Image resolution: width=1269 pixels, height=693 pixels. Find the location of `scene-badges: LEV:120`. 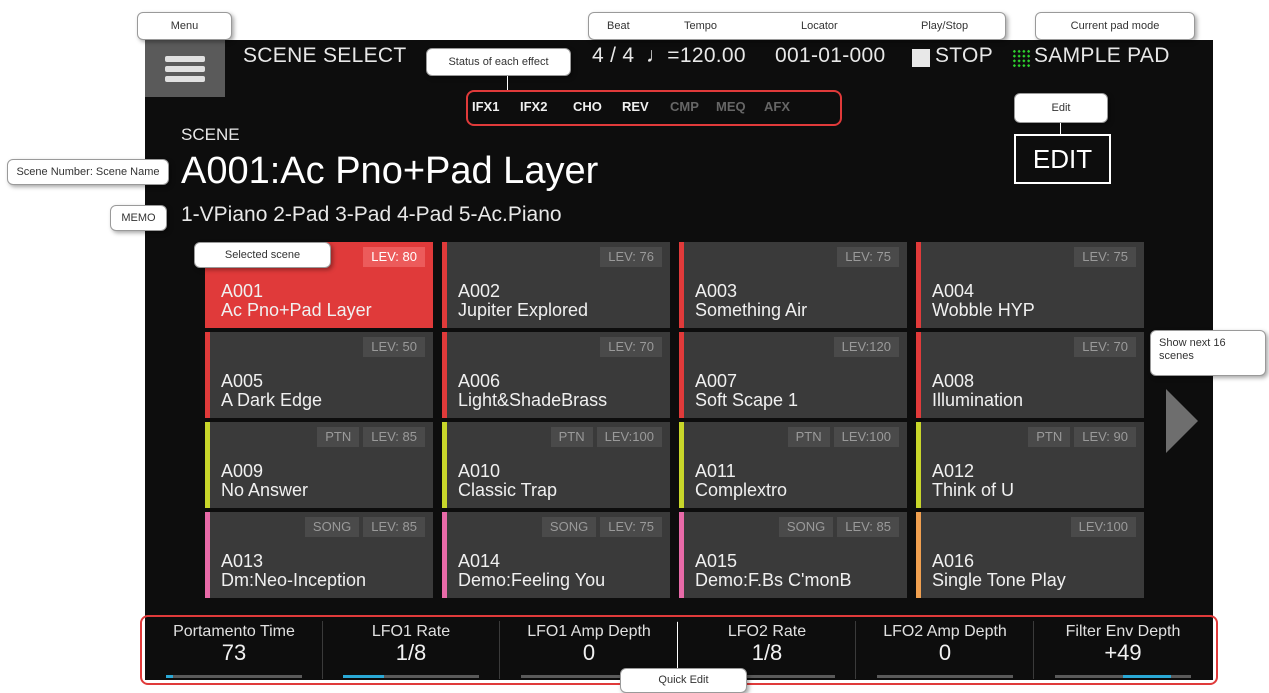

scene-badges: LEV:120 is located at coordinates (866, 347).